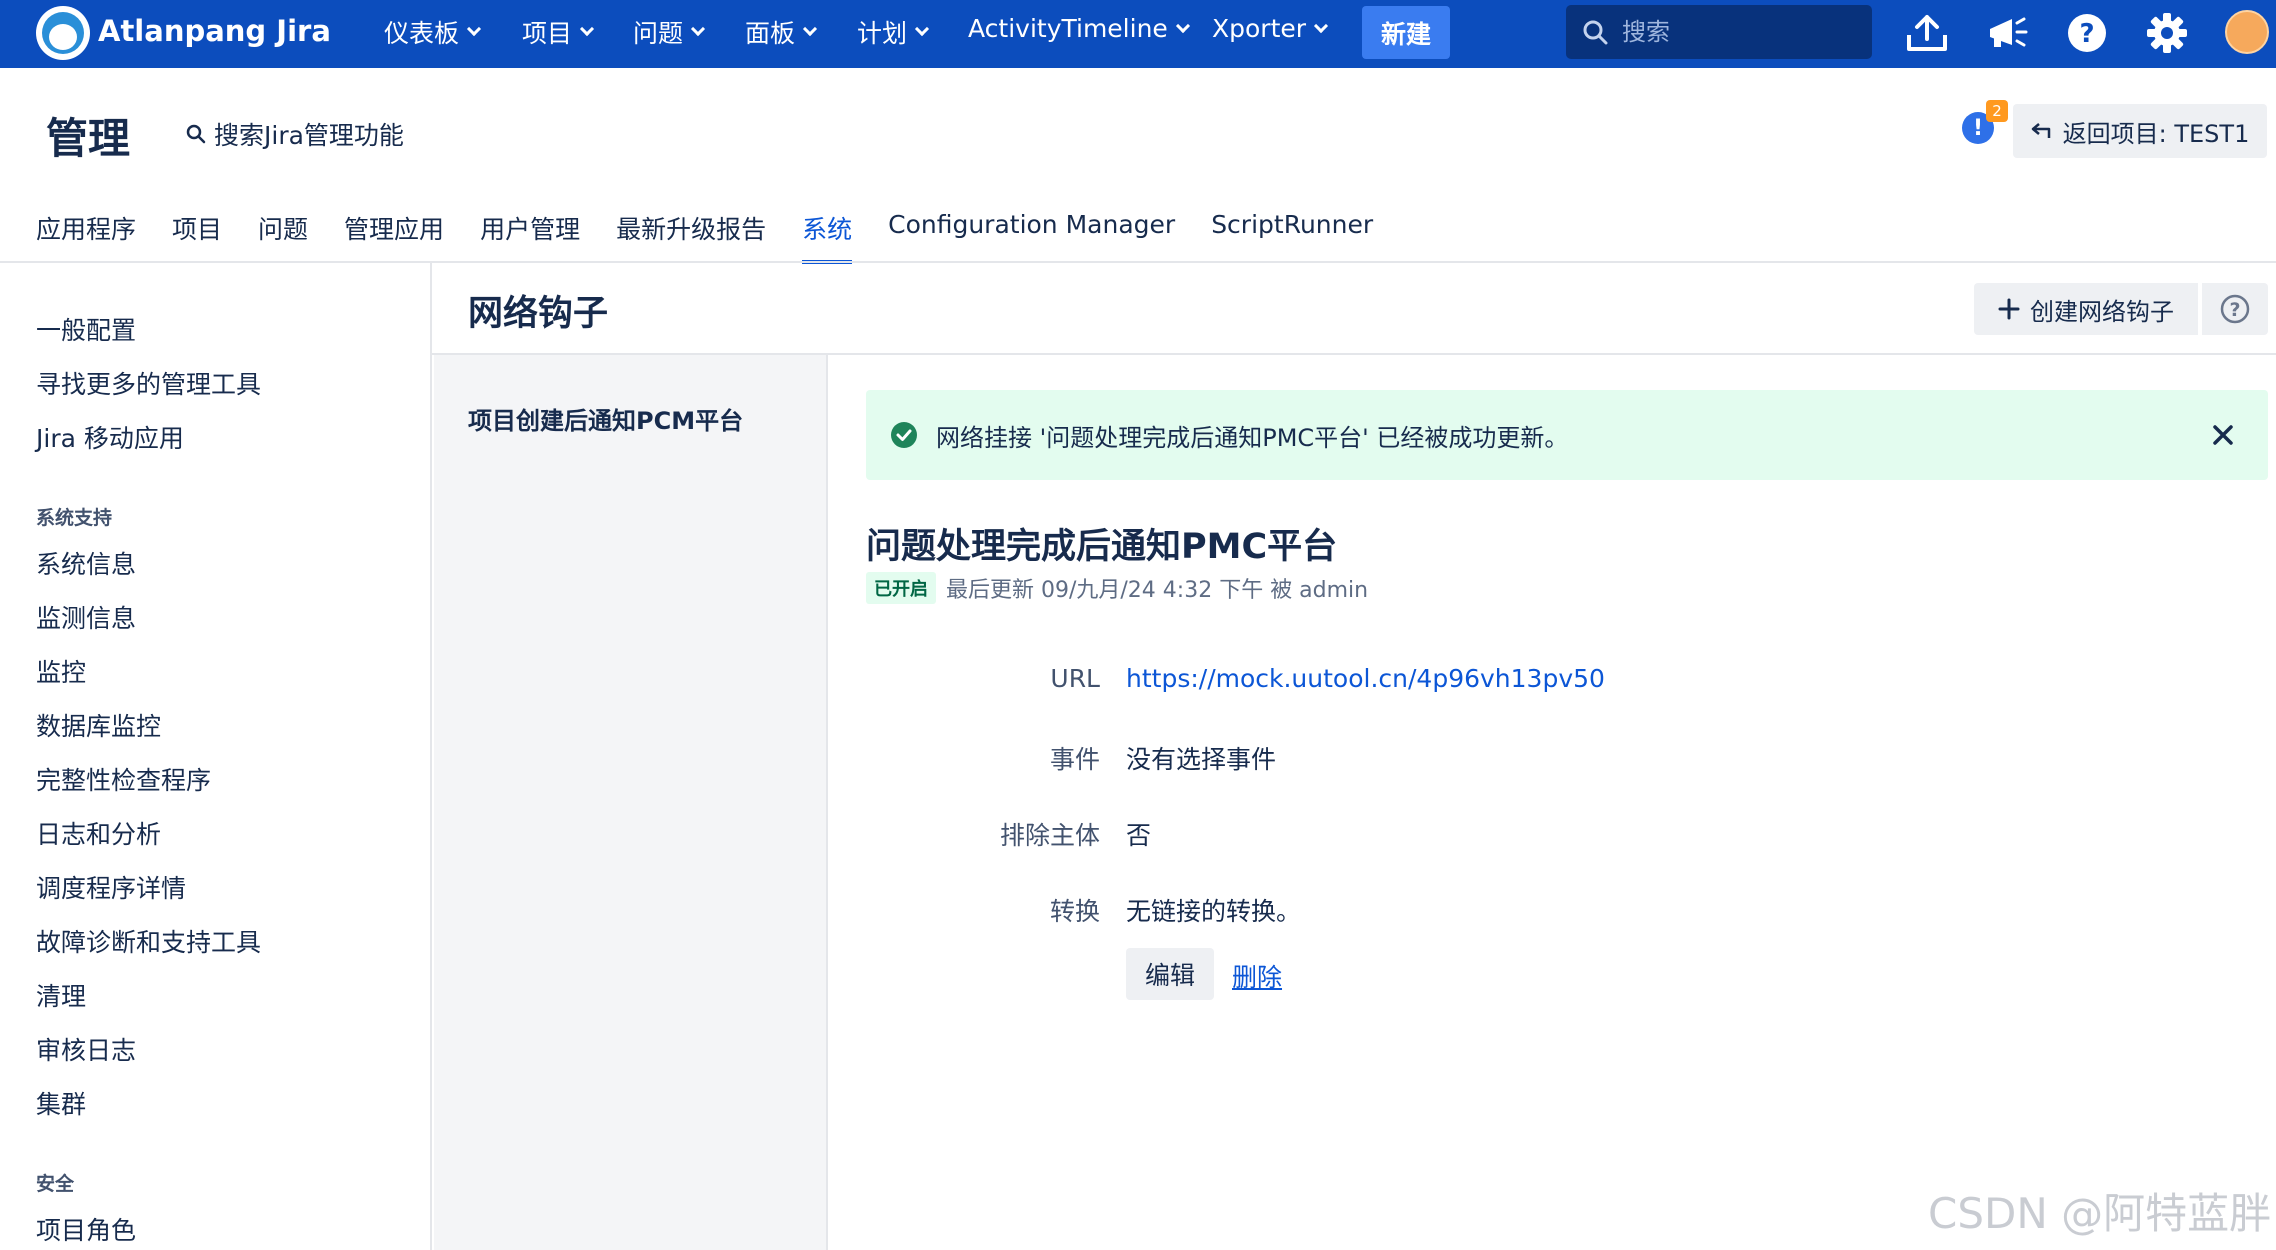 The height and width of the screenshot is (1250, 2276). I want to click on create-webhook-button: 创建网络钩子, so click(2086, 309).